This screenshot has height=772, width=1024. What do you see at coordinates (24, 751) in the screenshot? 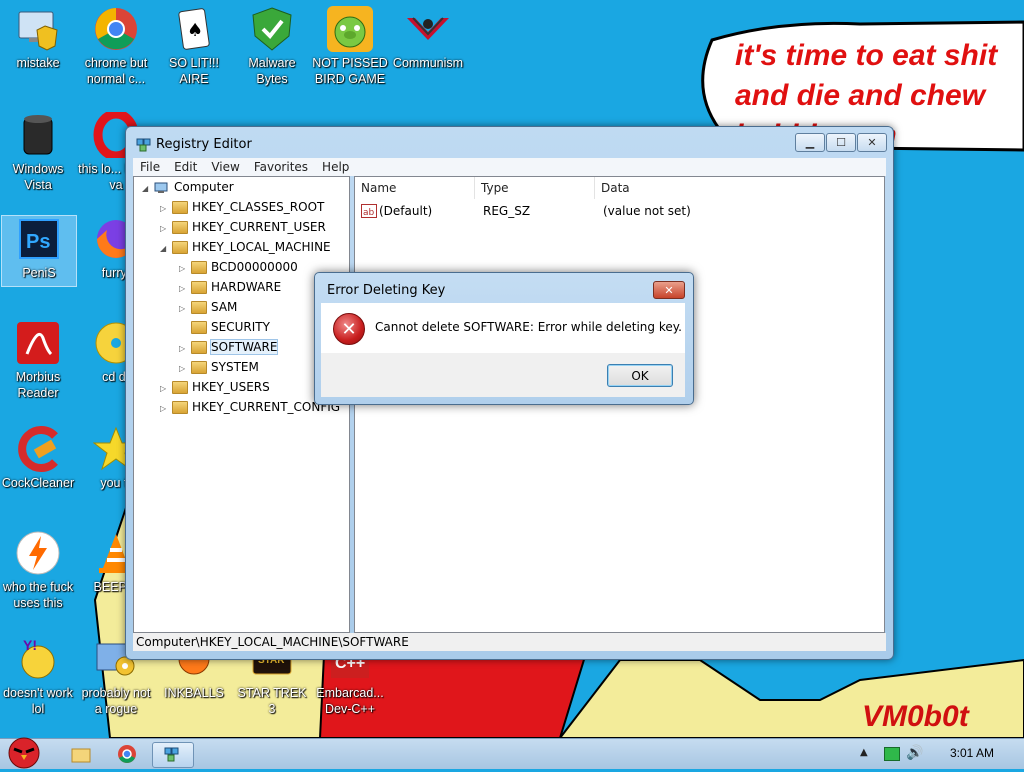
I see `start-button` at bounding box center [24, 751].